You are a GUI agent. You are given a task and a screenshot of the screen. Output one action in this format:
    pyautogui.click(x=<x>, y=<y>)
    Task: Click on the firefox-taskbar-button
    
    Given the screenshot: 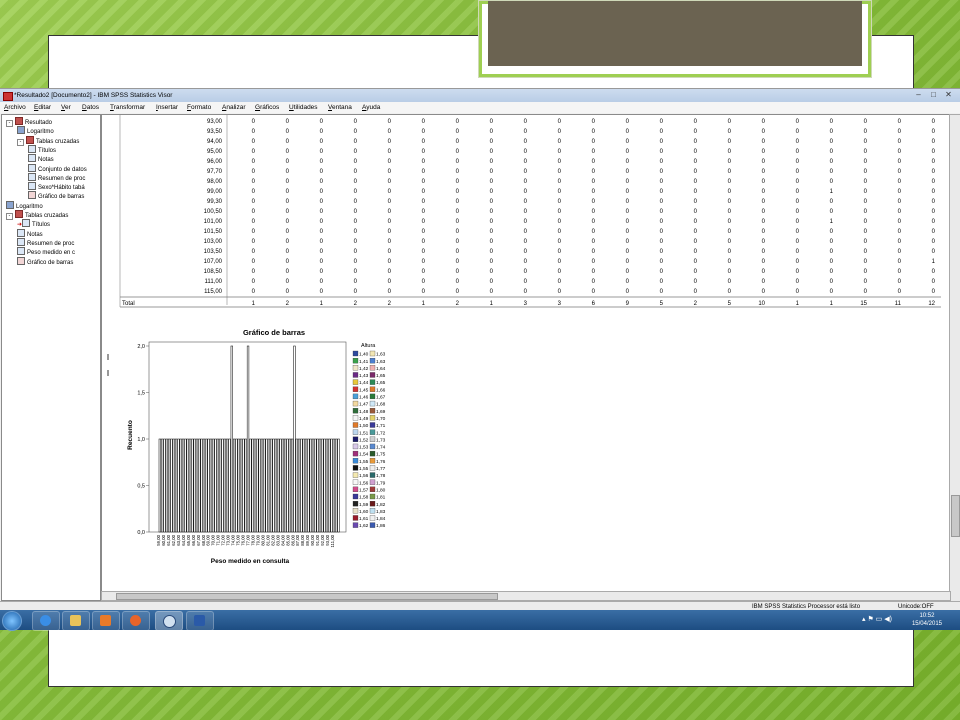 What is the action you would take?
    pyautogui.click(x=136, y=621)
    